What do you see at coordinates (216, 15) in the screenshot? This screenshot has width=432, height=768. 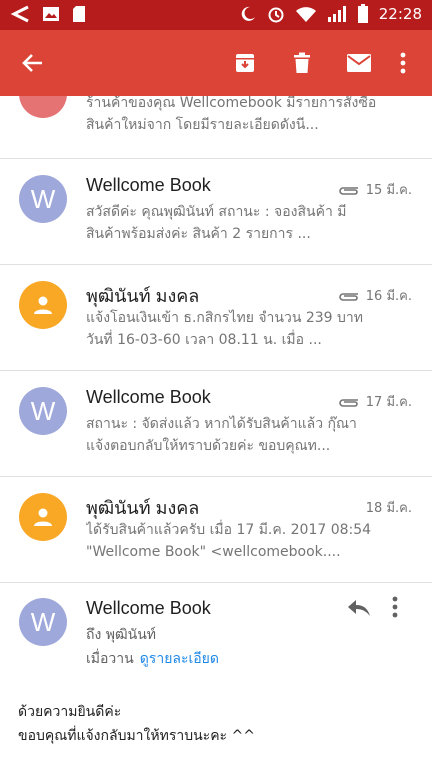 I see `status-bar: 22:28` at bounding box center [216, 15].